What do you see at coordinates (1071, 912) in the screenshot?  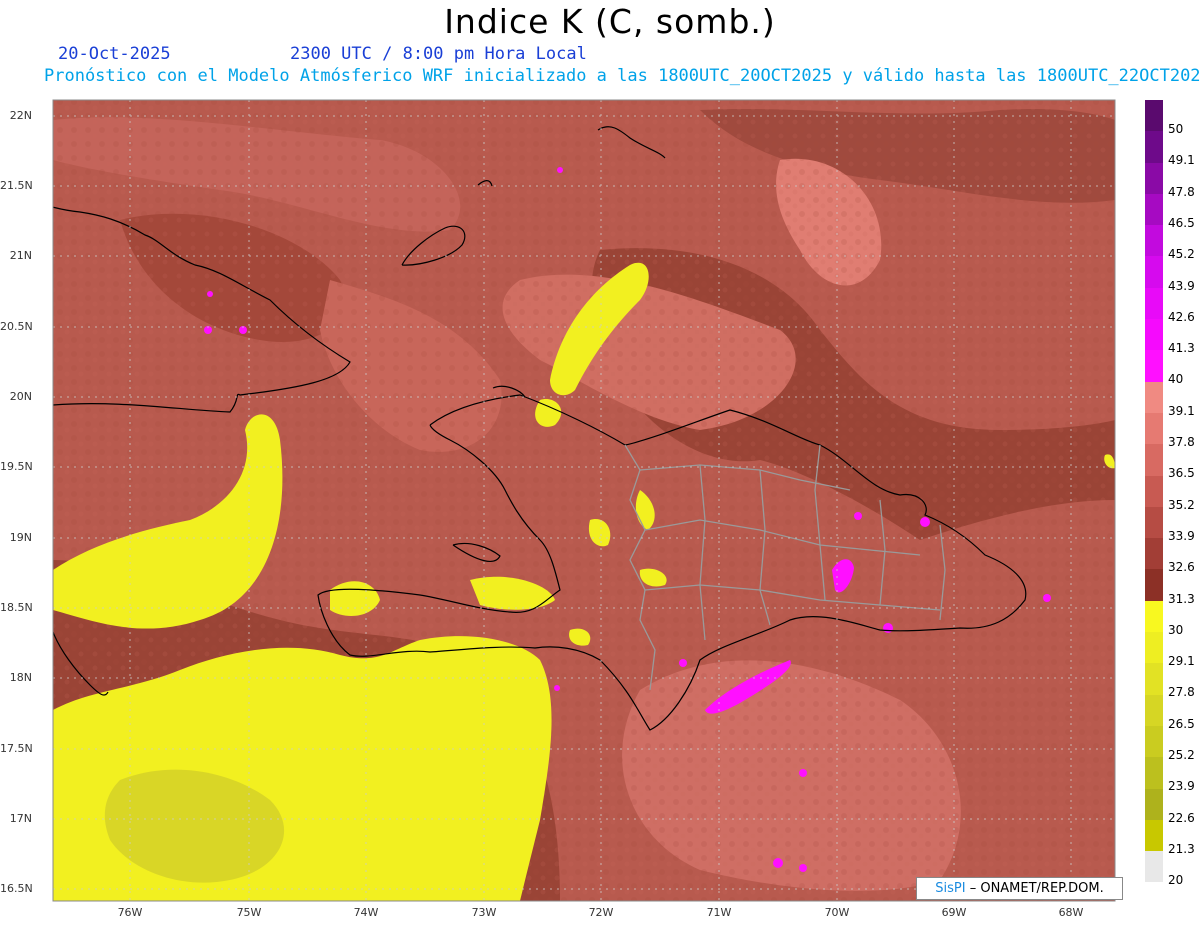 I see `lon-label: 68W` at bounding box center [1071, 912].